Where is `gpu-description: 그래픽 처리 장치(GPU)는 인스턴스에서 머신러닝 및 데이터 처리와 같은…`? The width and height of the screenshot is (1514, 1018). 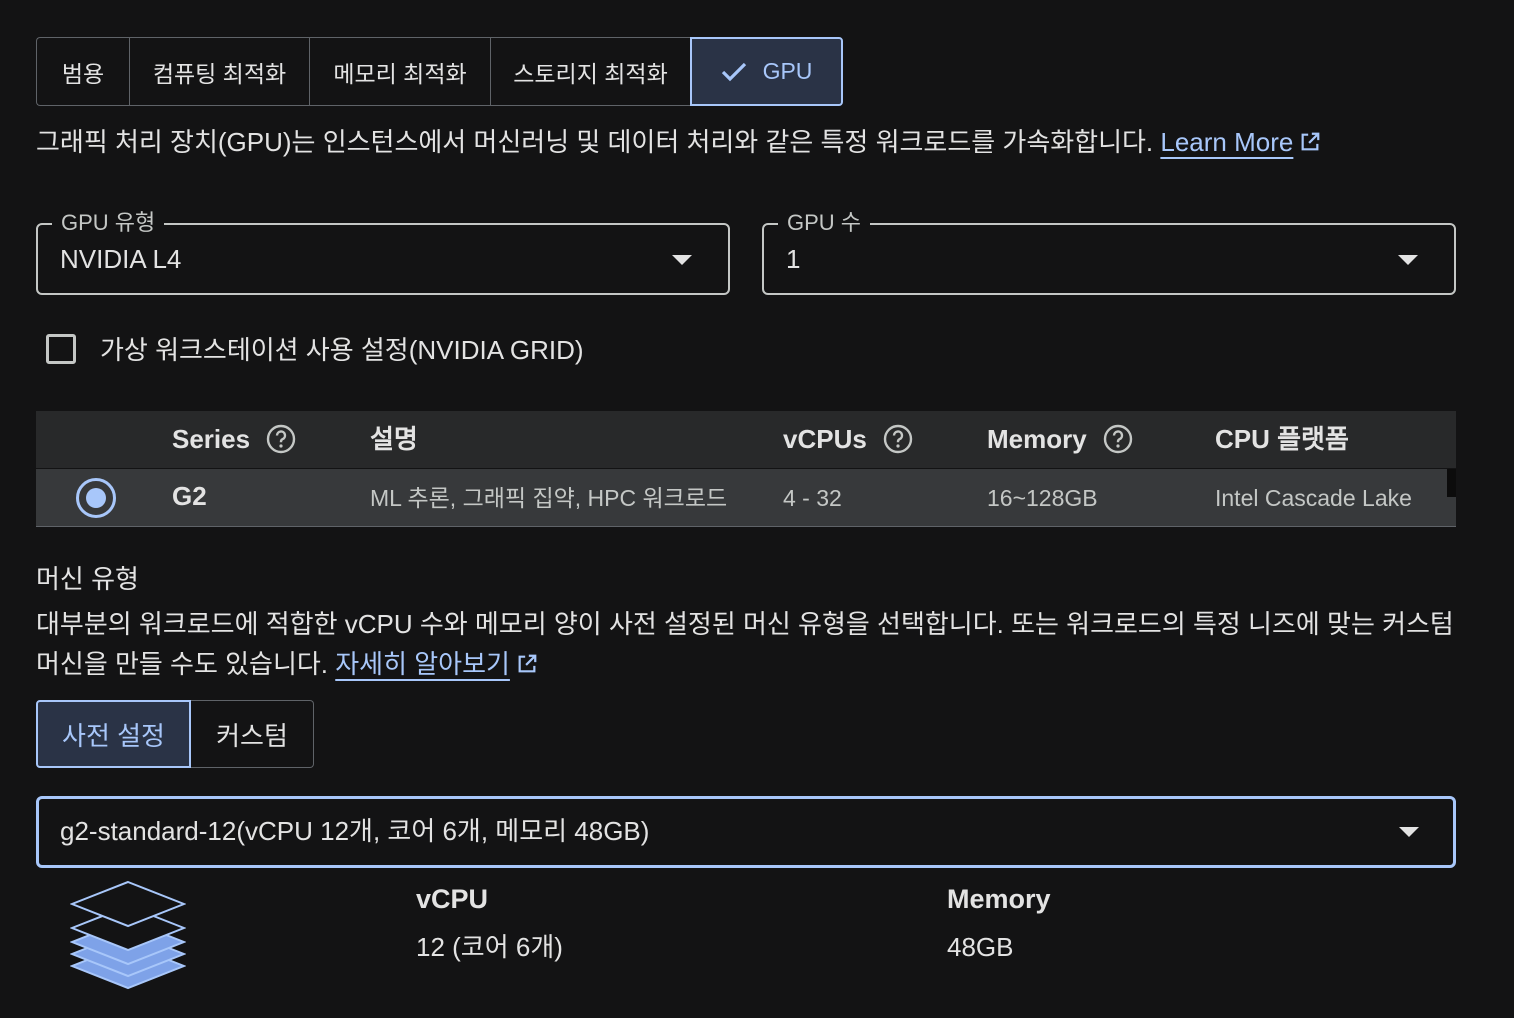
gpu-description: 그래픽 처리 장치(GPU)는 인스턴스에서 머신러닝 및 데이터 처리와 같은… is located at coordinates (678, 143).